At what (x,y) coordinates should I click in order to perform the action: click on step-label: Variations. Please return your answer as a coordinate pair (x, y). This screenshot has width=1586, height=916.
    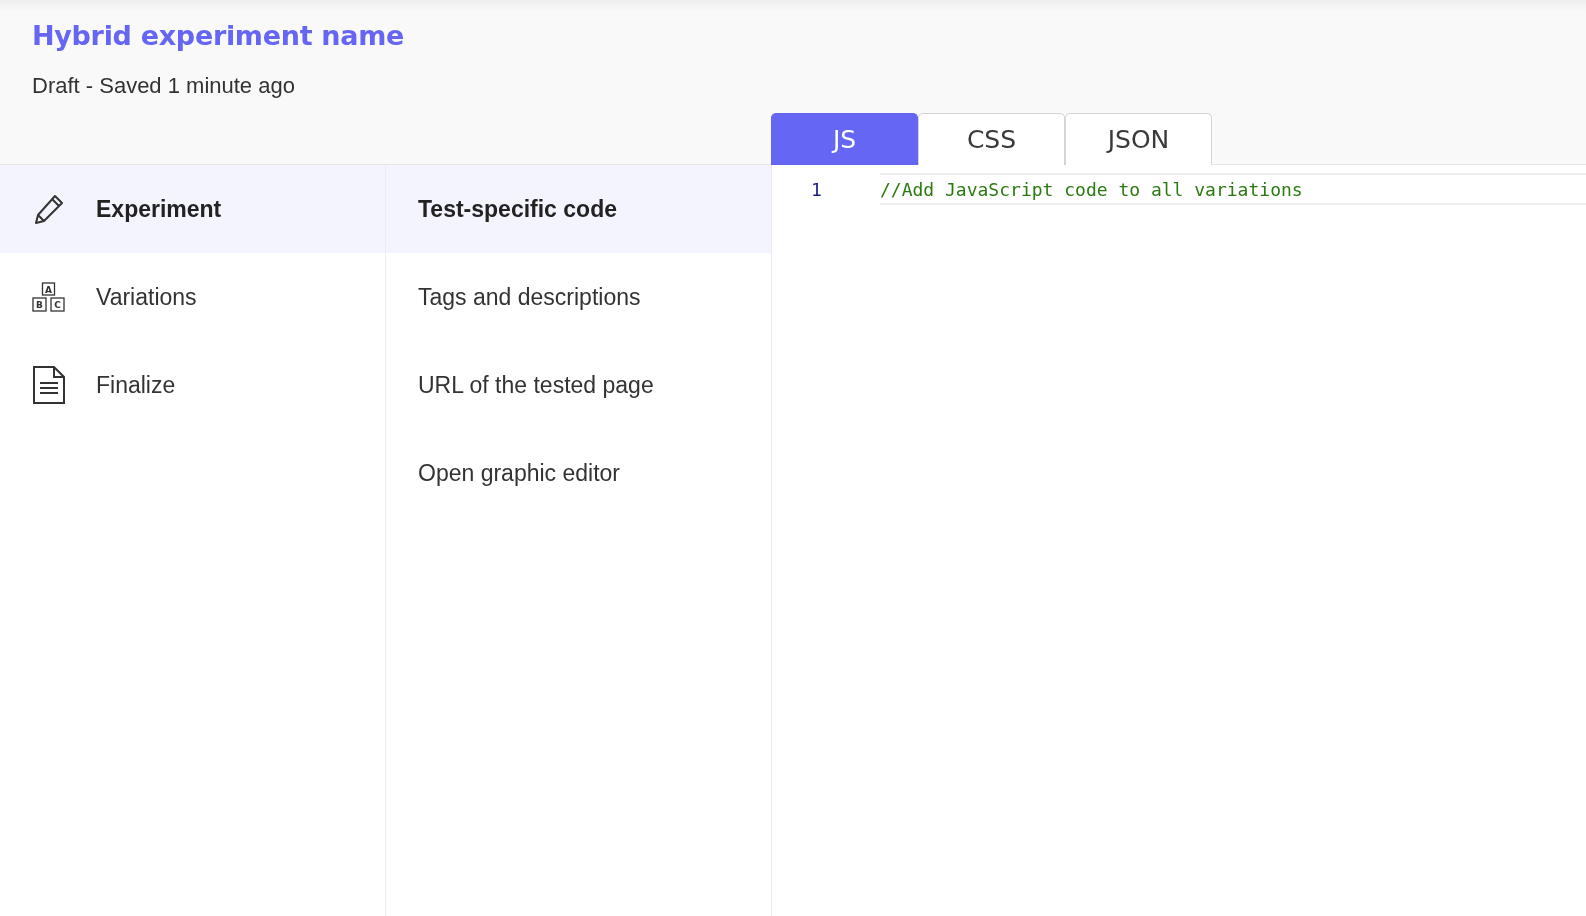
    Looking at the image, I should click on (146, 297).